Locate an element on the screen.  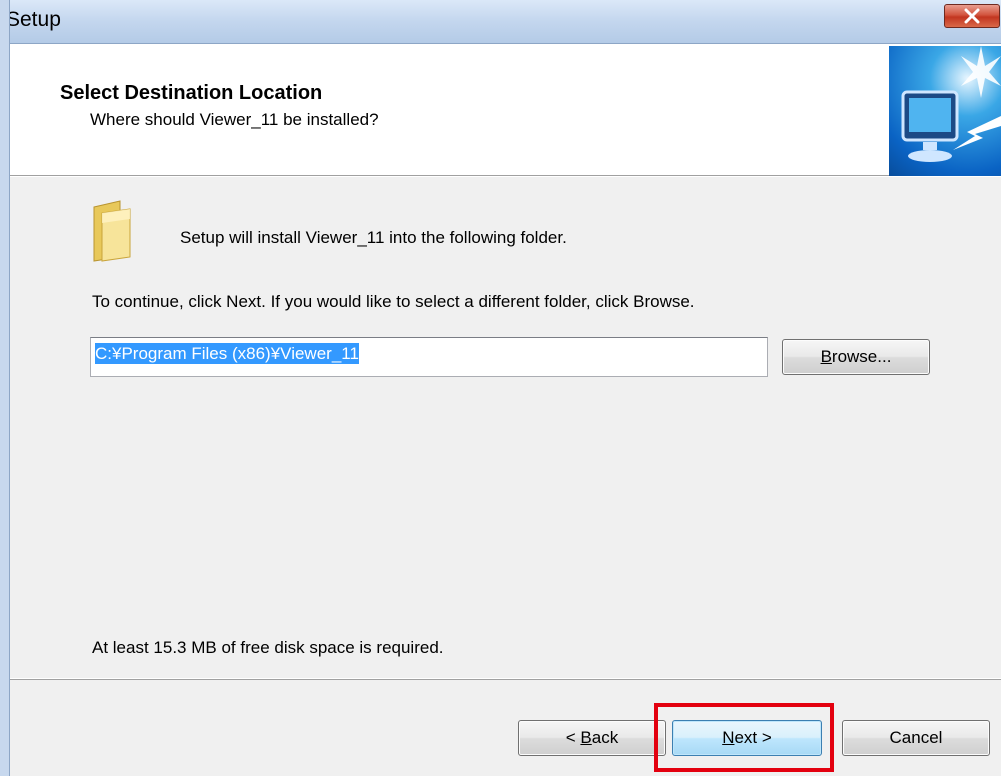
cancel-button: Cancel is located at coordinates (916, 738).